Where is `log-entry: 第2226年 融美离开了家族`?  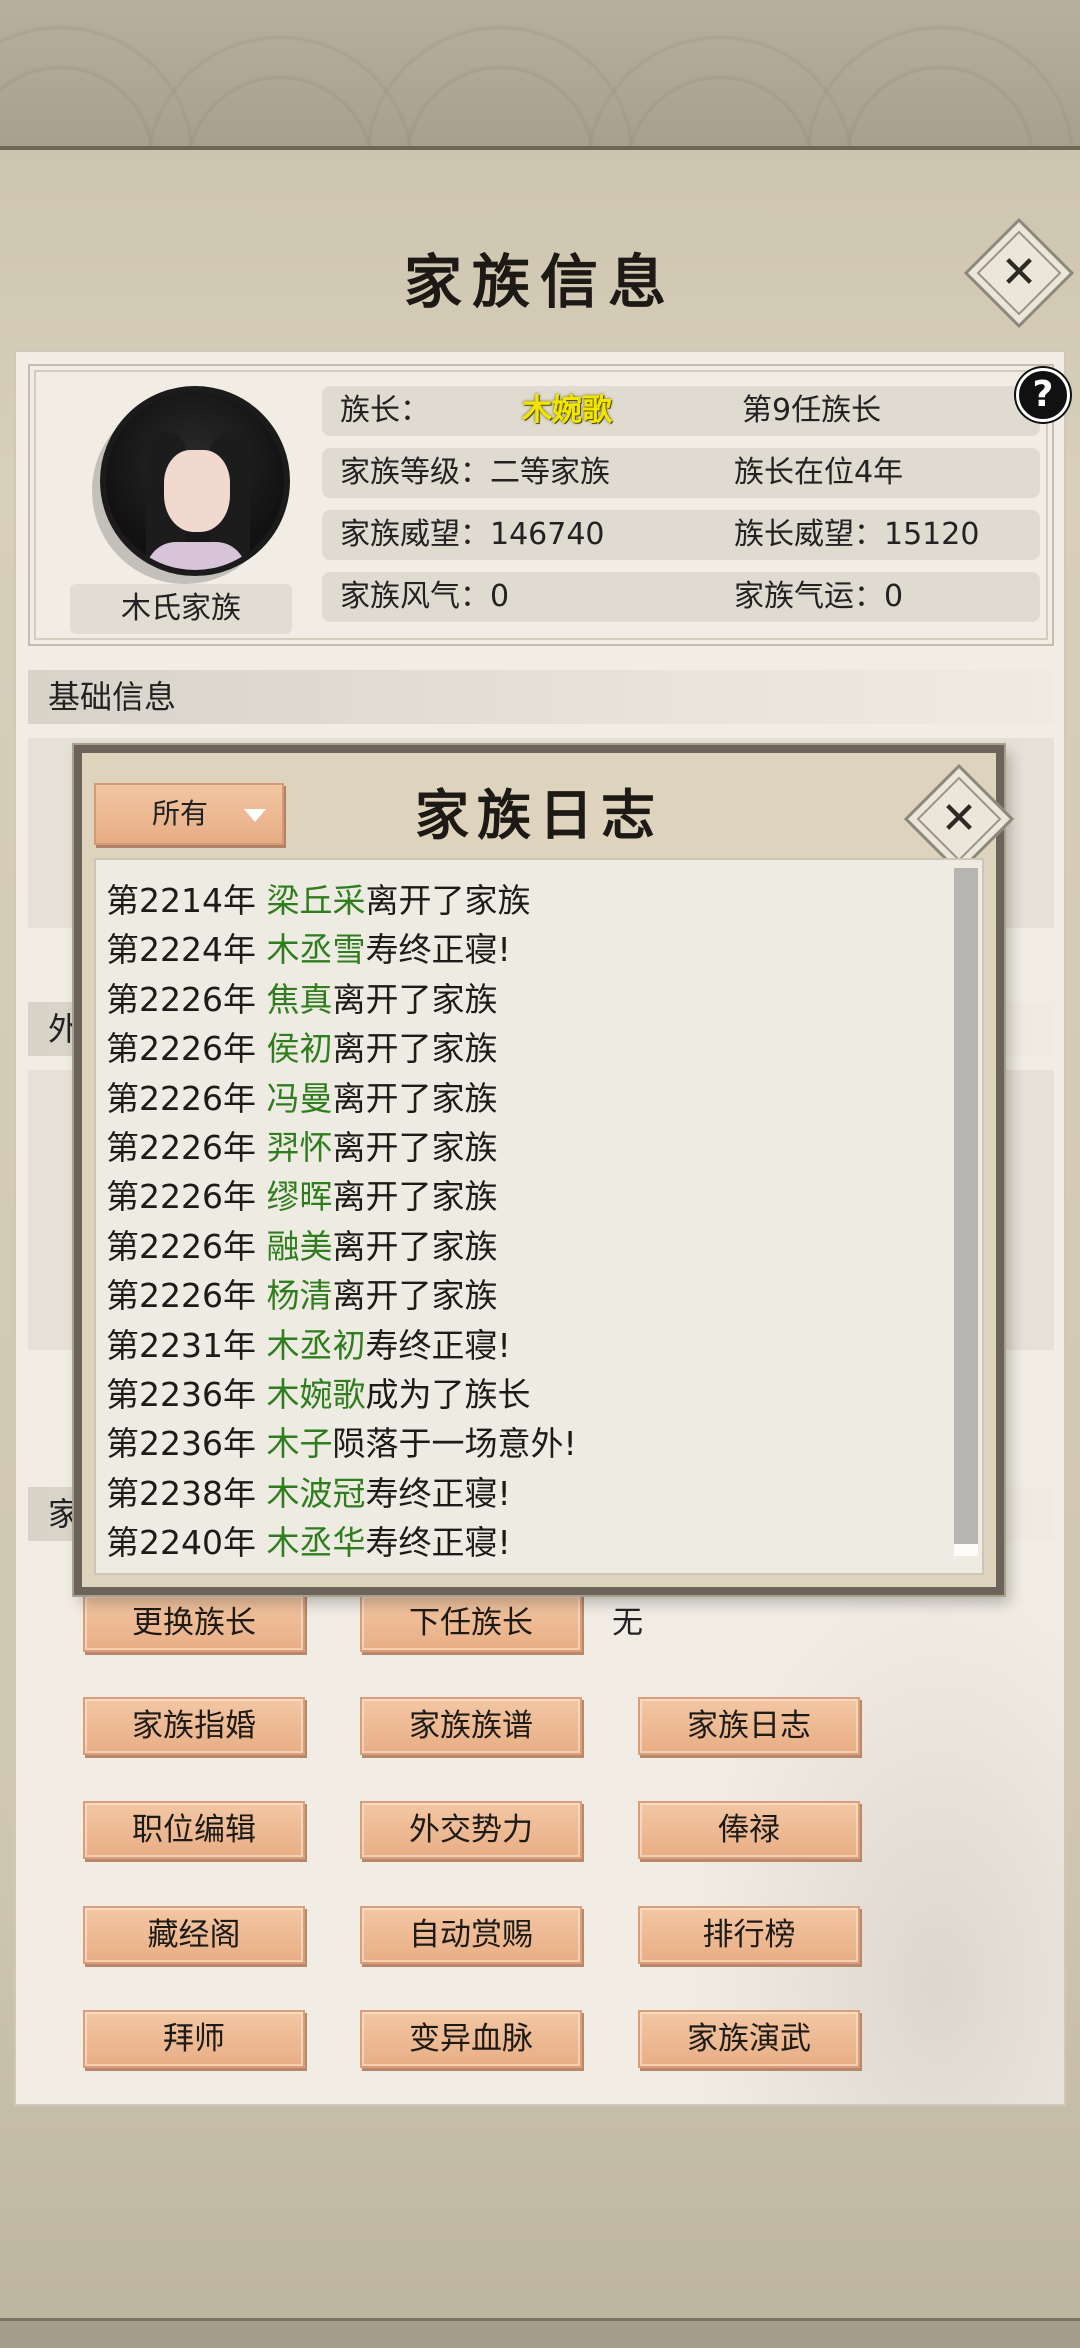 log-entry: 第2226年 融美离开了家族 is located at coordinates (301, 1244).